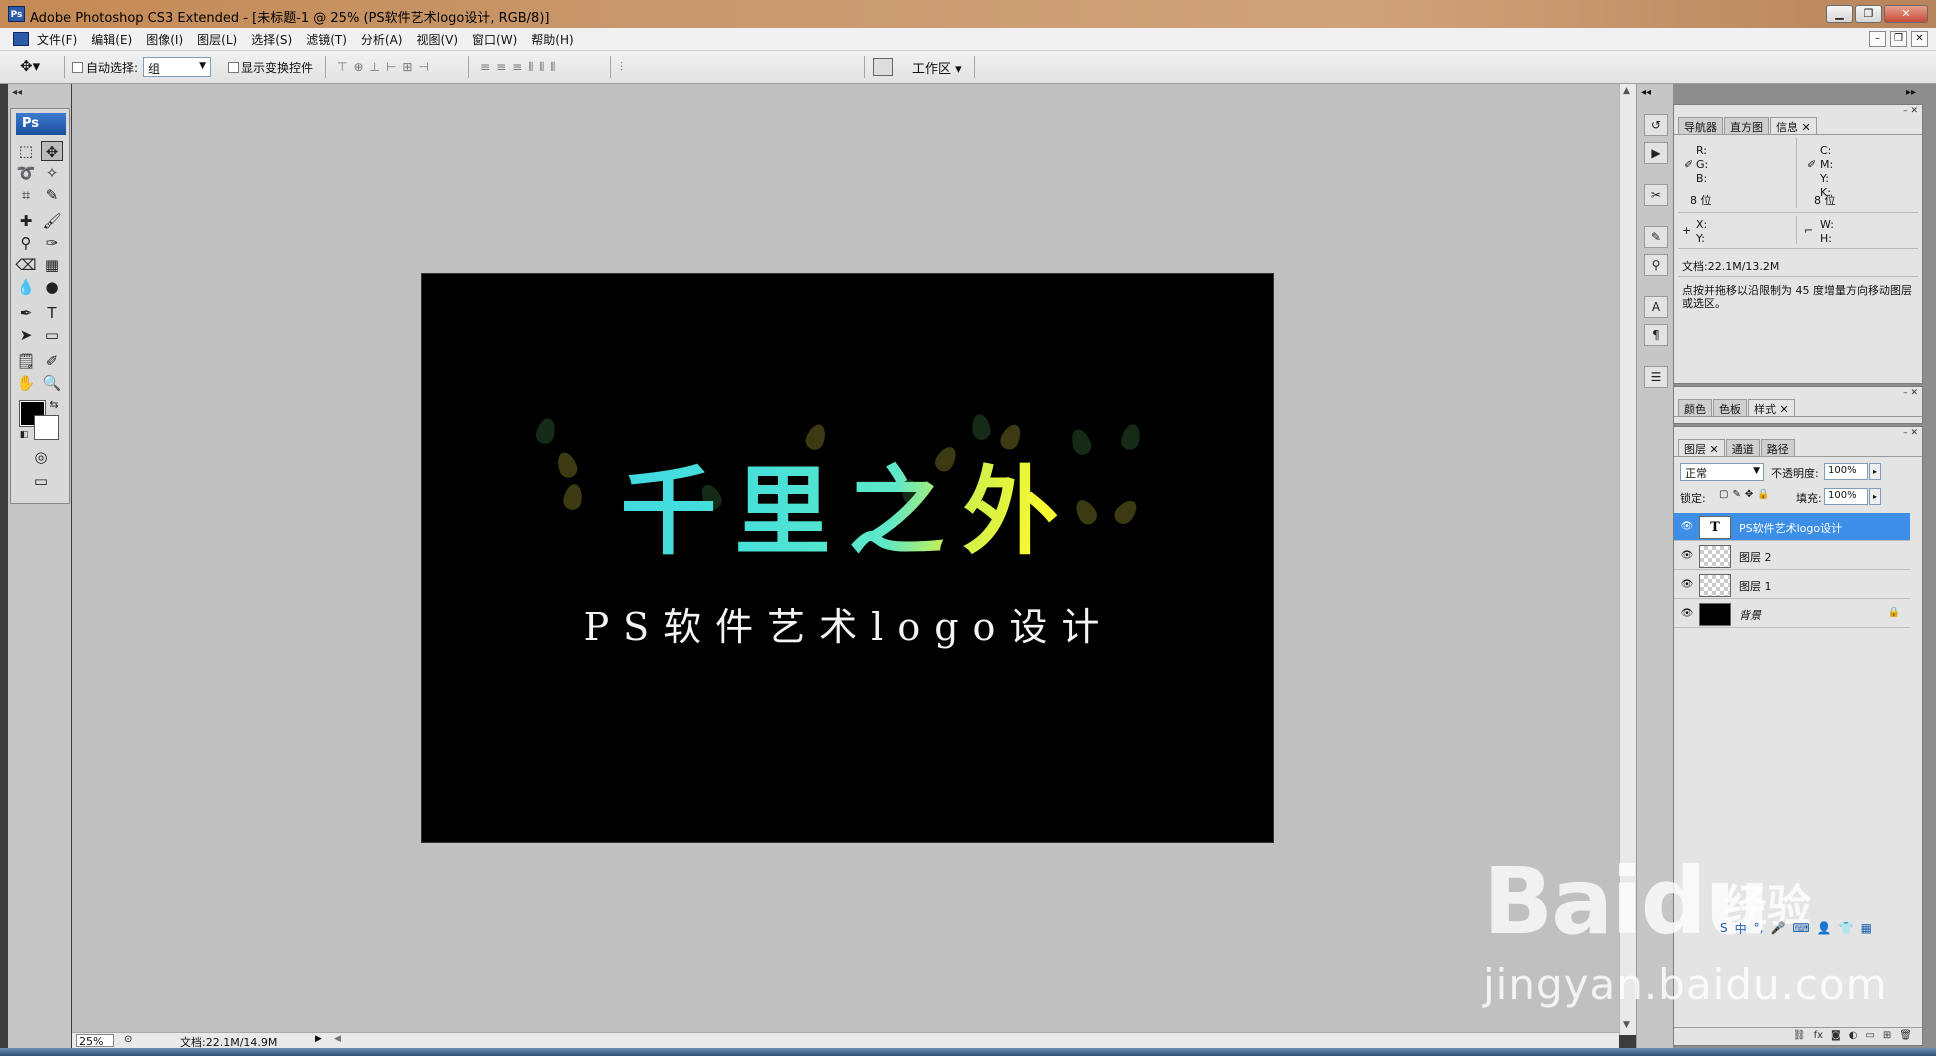 The image size is (1936, 1056). I want to click on tab-layers: 图层 ✕, so click(1701, 447).